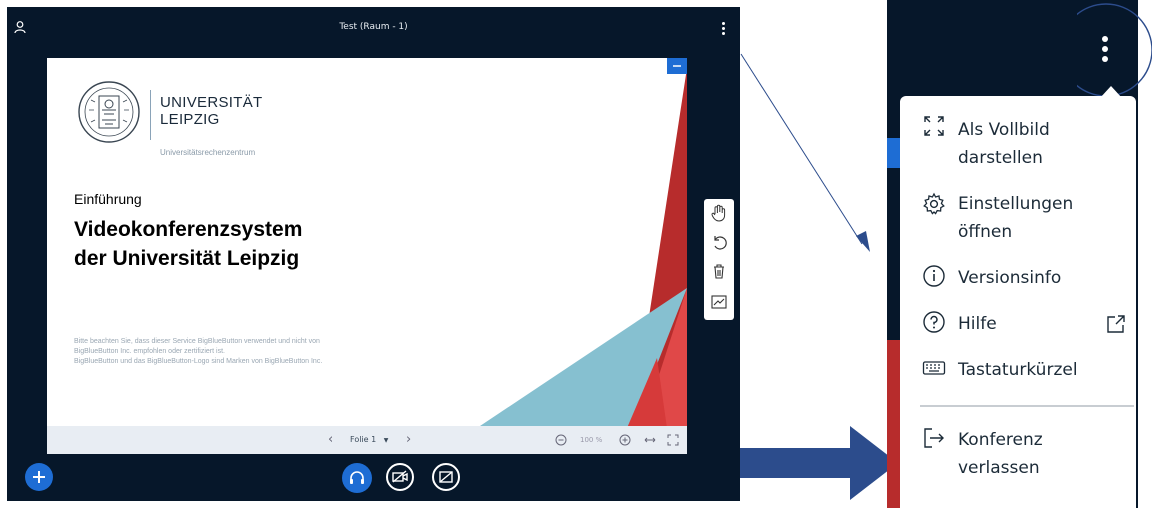 The height and width of the screenshot is (508, 1152). I want to click on menu-item-fullscreen-line1: Als Vollbild, so click(1004, 130).